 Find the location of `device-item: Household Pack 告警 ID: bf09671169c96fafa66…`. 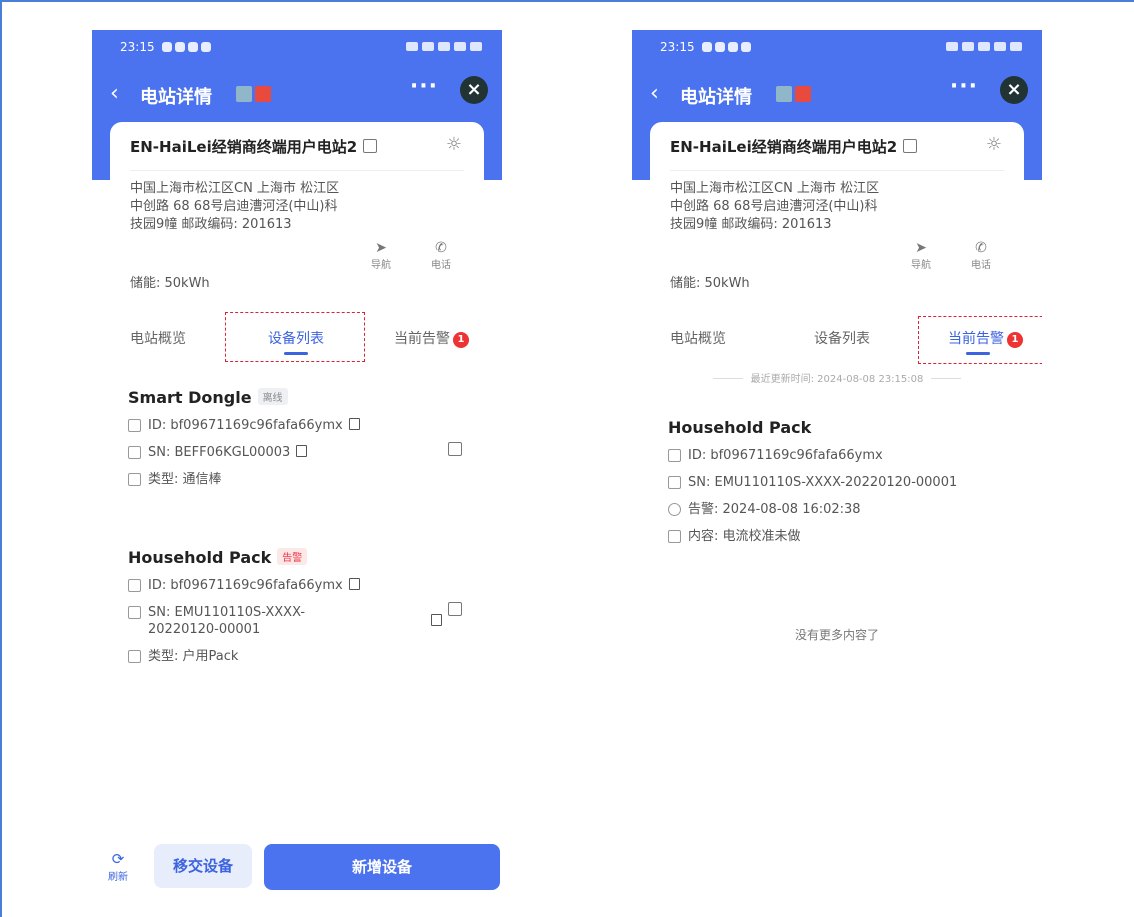

device-item: Household Pack 告警 ID: bf09671169c96fafa66… is located at coordinates (298, 606).